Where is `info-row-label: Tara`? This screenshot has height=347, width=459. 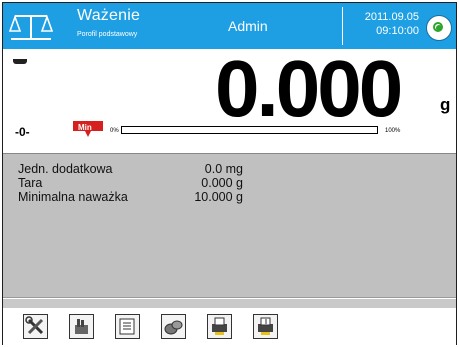
info-row-label: Tara is located at coordinates (30, 183).